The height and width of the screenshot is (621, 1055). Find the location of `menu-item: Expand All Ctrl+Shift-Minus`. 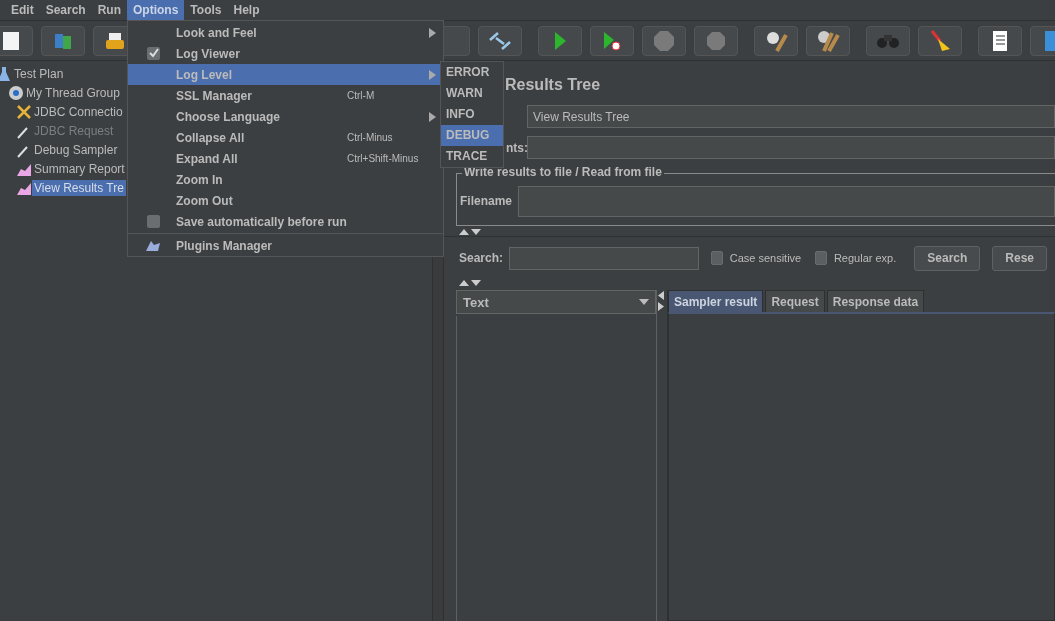

menu-item: Expand All Ctrl+Shift-Minus is located at coordinates (285, 158).